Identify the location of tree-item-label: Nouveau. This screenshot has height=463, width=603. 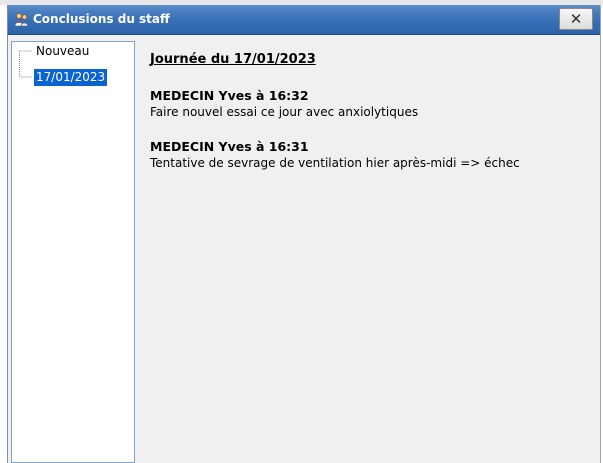
(63, 51).